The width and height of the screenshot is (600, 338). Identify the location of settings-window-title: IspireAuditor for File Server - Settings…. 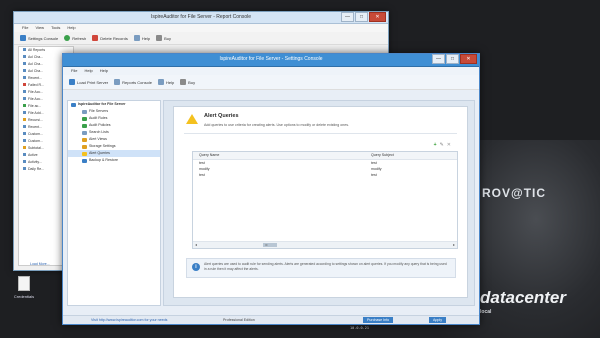
(271, 59).